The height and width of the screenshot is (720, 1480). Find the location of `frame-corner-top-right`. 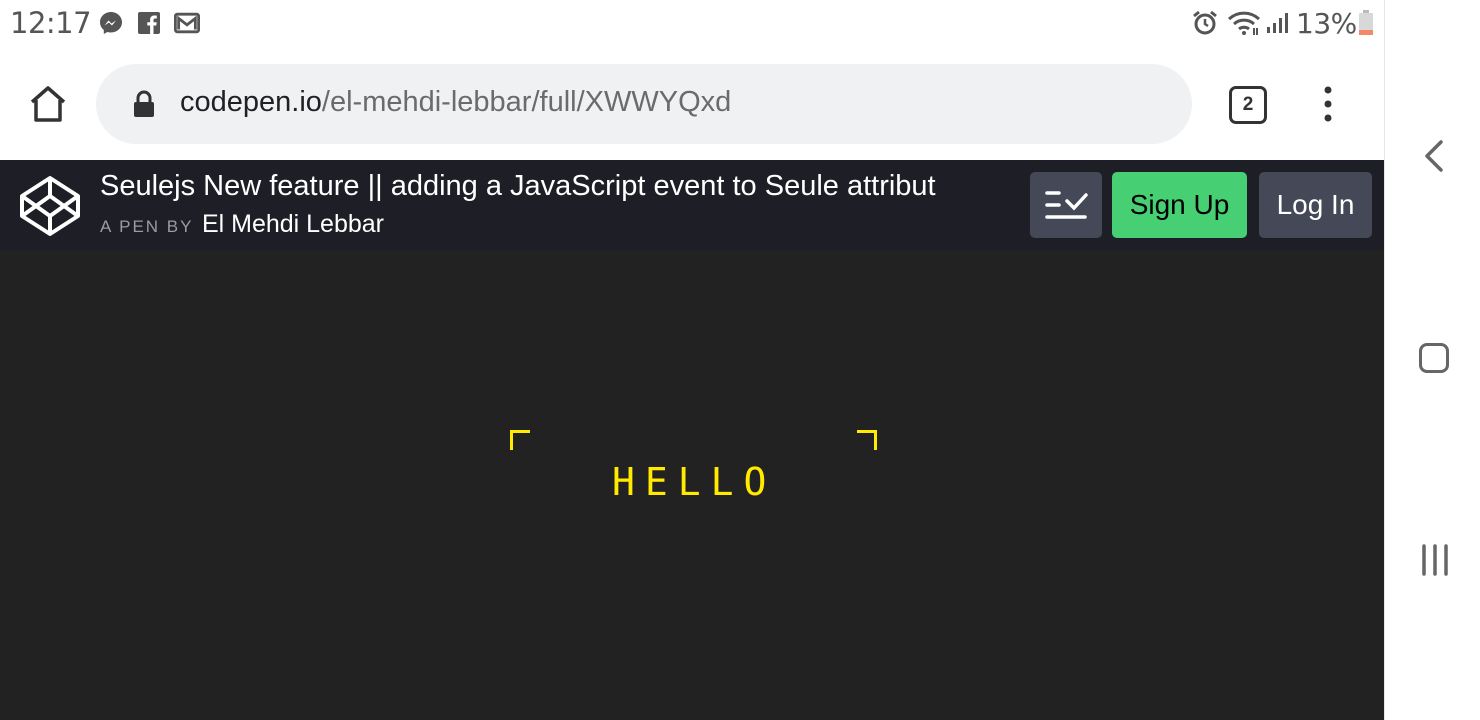

frame-corner-top-right is located at coordinates (867, 440).